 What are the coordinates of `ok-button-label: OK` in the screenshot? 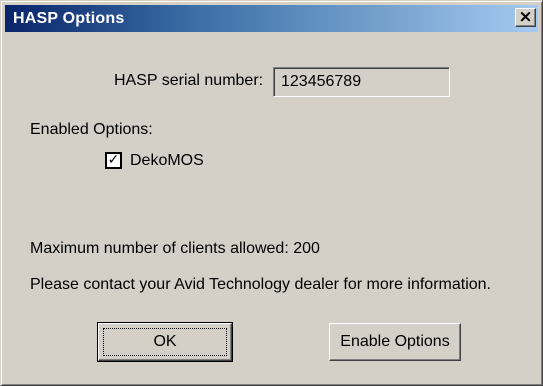 It's located at (165, 341).